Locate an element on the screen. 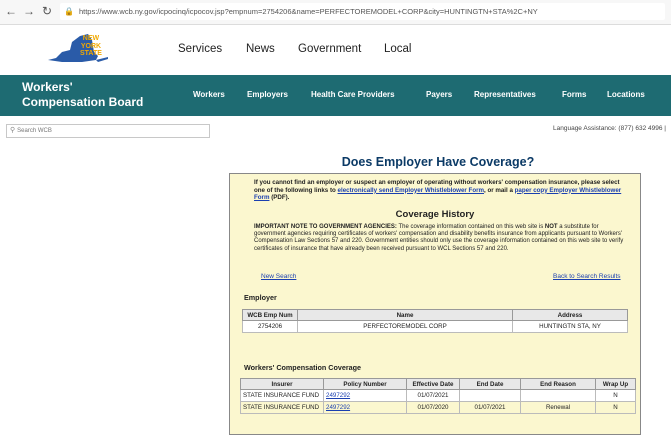 This screenshot has width=671, height=435. important-label: IMPORTANT NOTE TO GOVERNMENT AGENCIES: is located at coordinates (325, 227).